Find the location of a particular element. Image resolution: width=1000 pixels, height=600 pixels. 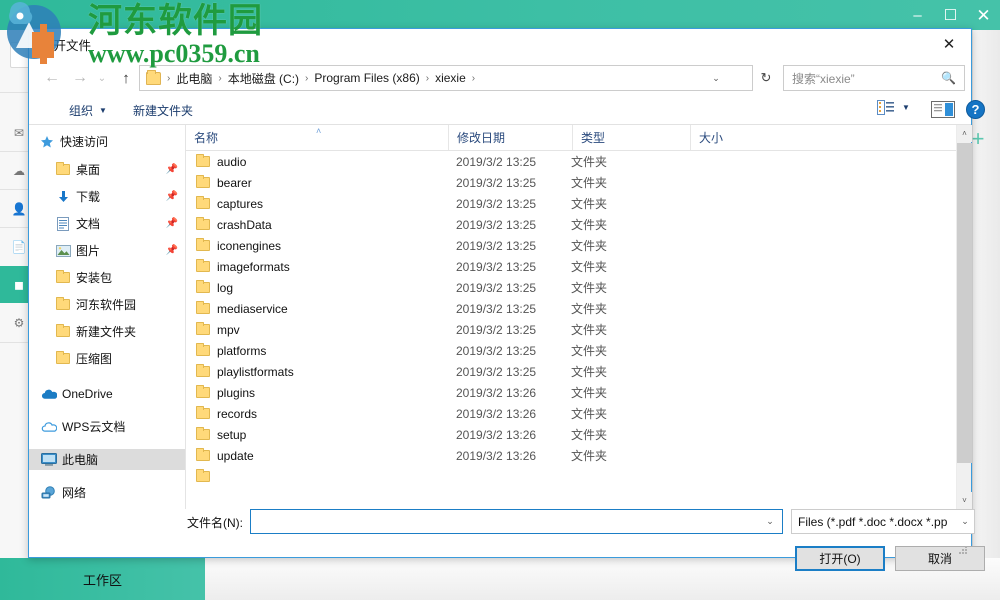

file-name-cell: audio is located at coordinates (221, 161).